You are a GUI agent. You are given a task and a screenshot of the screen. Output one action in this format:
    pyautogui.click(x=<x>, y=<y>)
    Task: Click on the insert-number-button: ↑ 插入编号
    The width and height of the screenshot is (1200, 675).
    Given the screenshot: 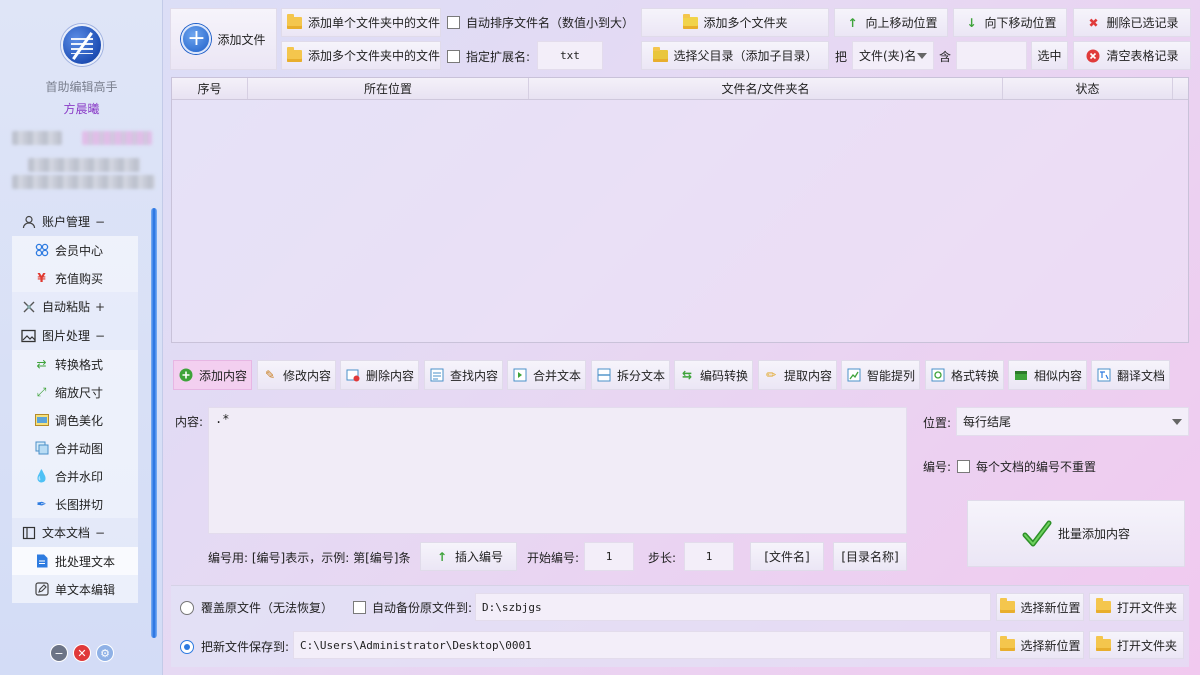 What is the action you would take?
    pyautogui.click(x=468, y=556)
    